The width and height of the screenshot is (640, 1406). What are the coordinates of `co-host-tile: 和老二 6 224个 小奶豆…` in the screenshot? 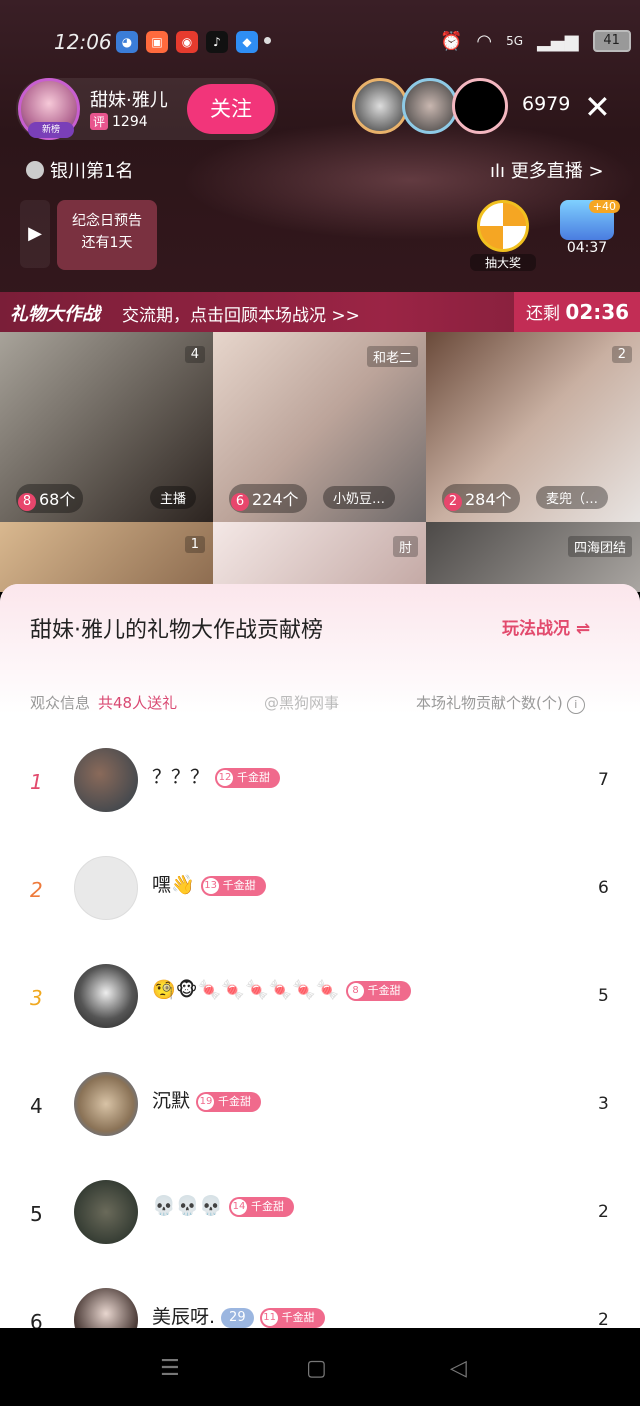 It's located at (319, 427).